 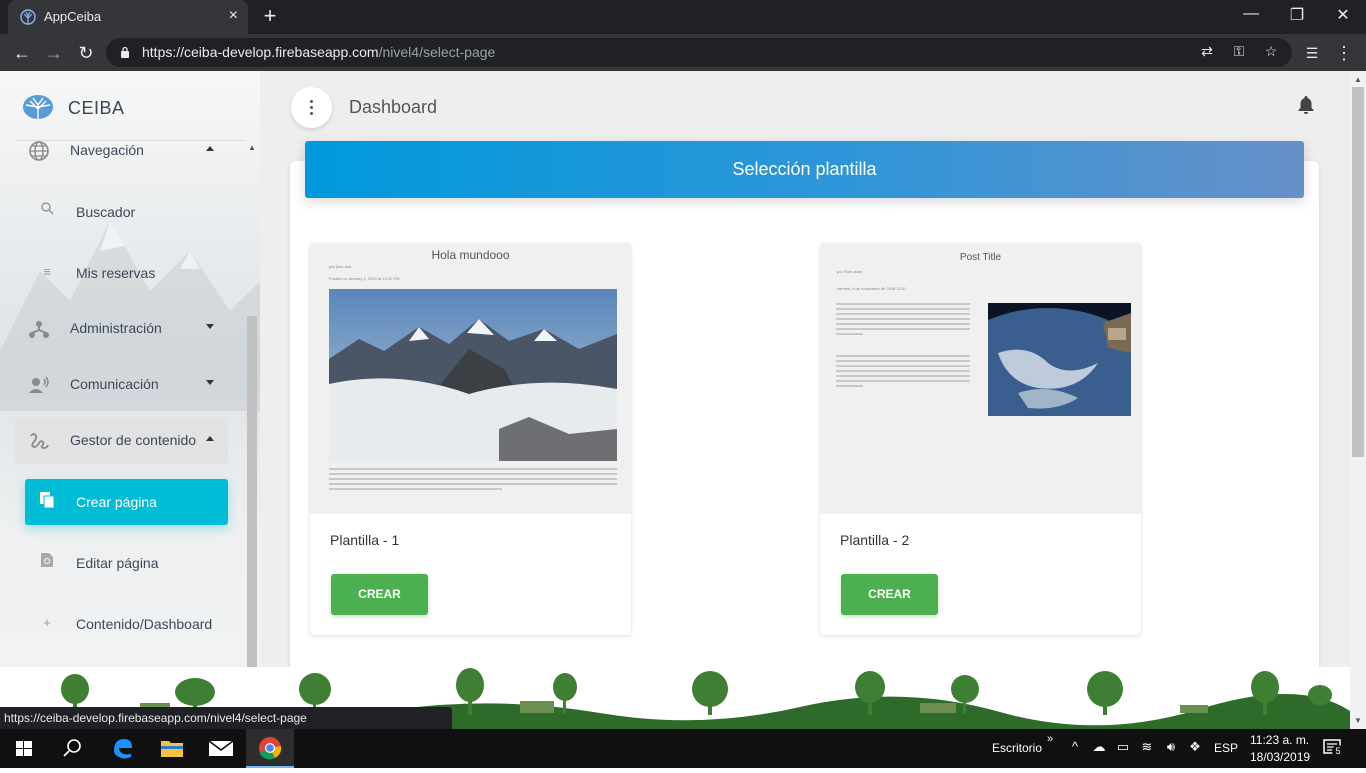 I want to click on sidebar-item-label: Crear página, so click(x=116, y=502).